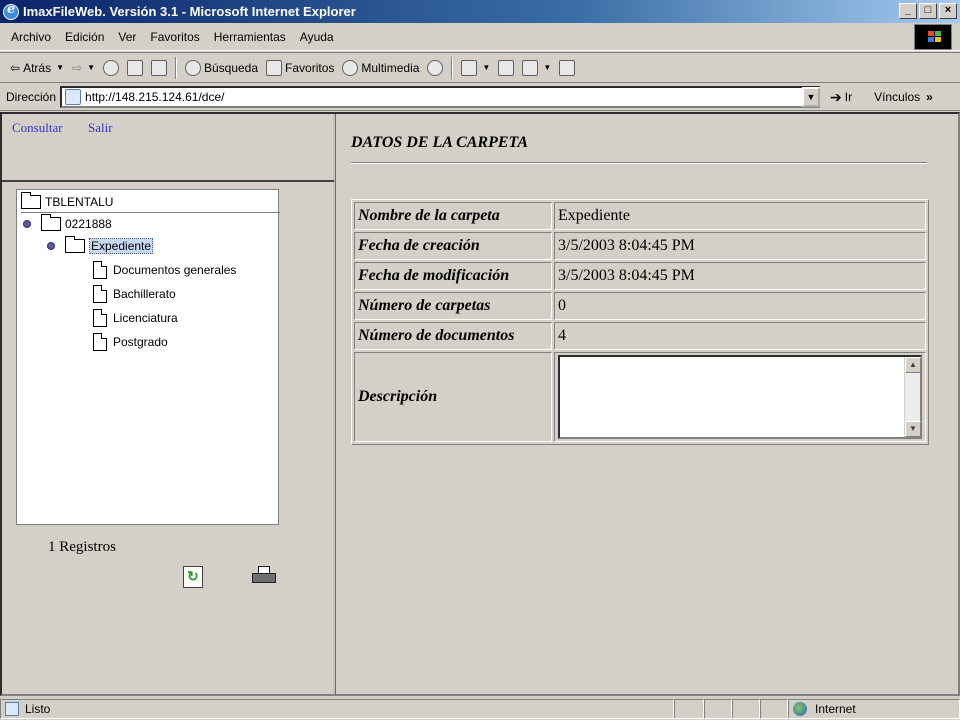 Image resolution: width=960 pixels, height=720 pixels. I want to click on tree-document-label: Licenciatura, so click(145, 318).